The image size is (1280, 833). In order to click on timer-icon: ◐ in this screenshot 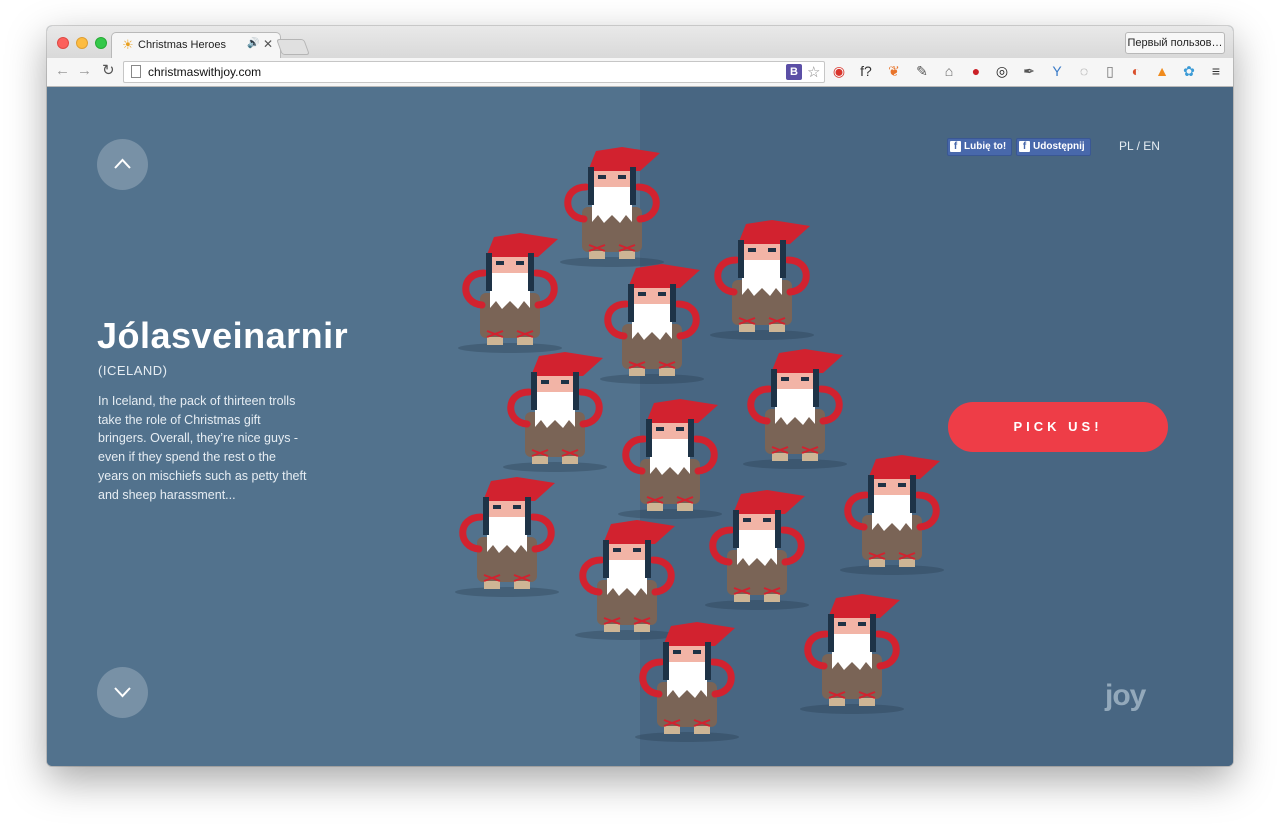, I will do `click(1136, 71)`.